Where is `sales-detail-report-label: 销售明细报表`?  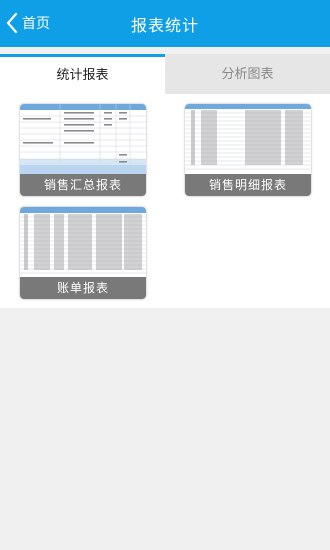 sales-detail-report-label: 销售明细报表 is located at coordinates (248, 185).